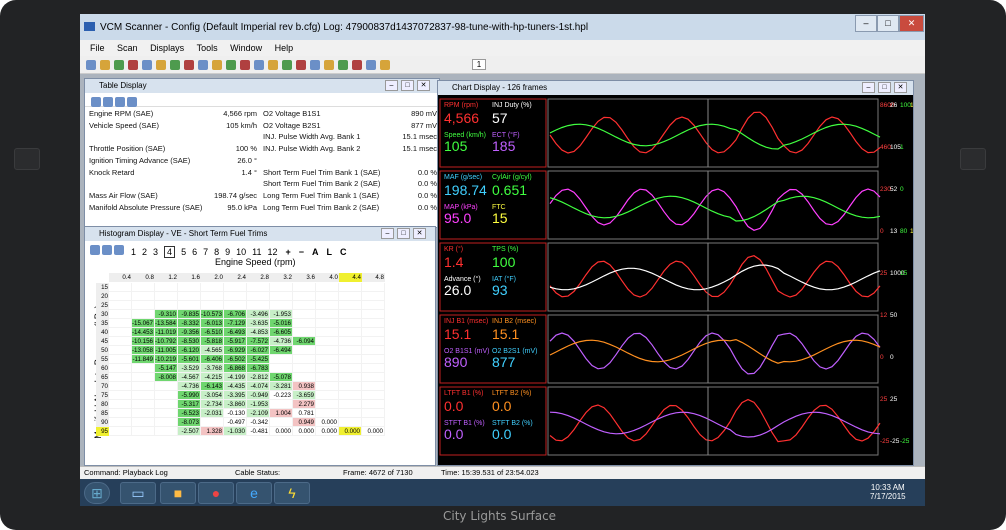  What do you see at coordinates (419, 233) in the screenshot?
I see `close-button: ✕` at bounding box center [419, 233].